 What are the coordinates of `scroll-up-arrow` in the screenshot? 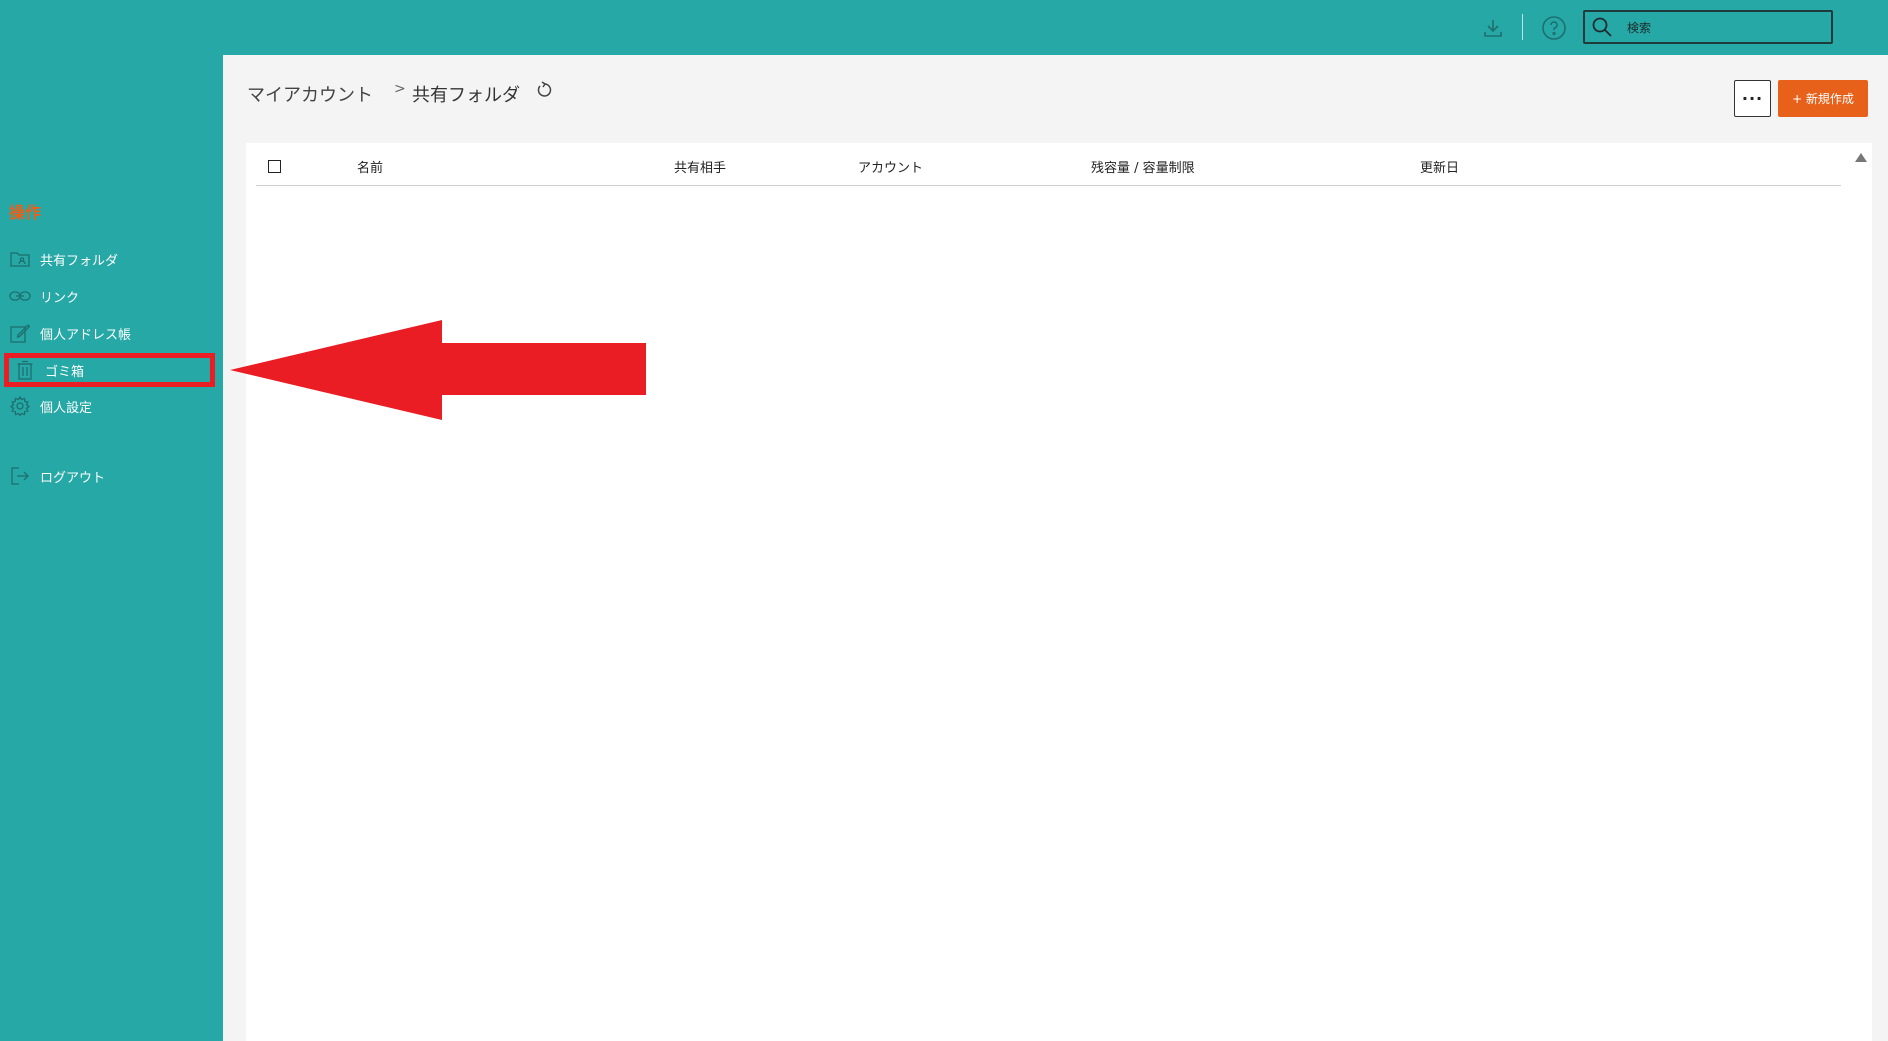 It's located at (1861, 157).